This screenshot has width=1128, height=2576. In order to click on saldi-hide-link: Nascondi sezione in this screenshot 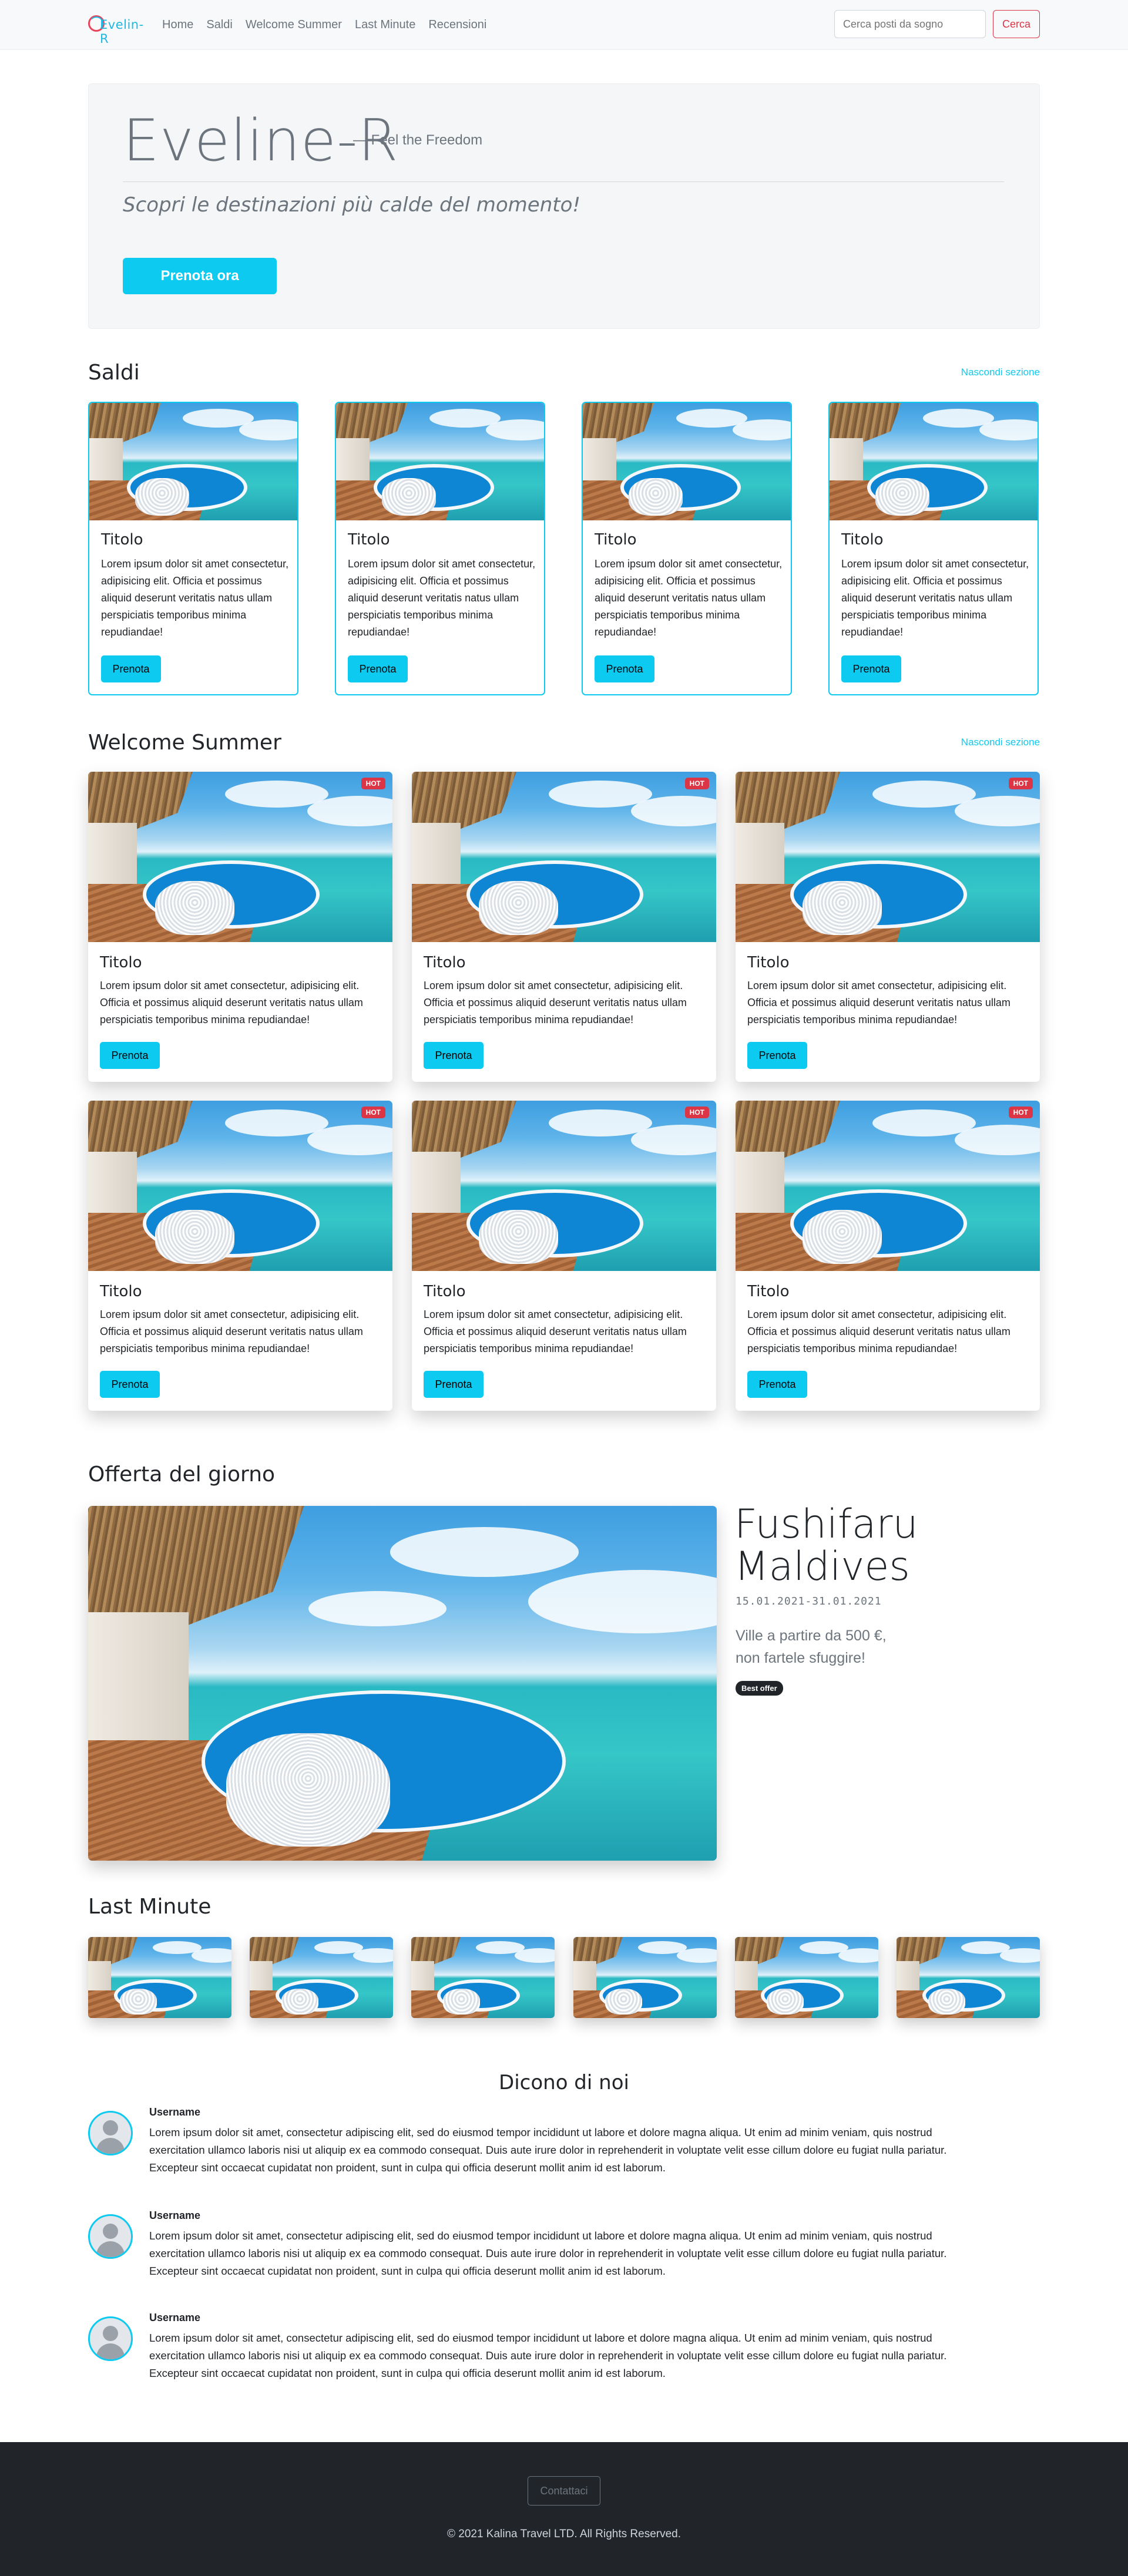, I will do `click(1000, 372)`.